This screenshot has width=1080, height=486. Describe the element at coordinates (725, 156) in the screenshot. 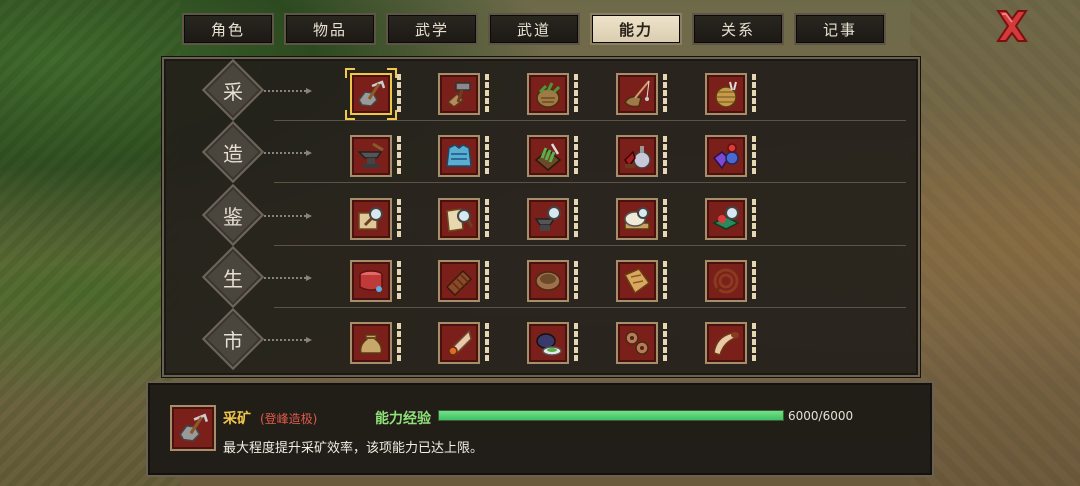

I see `gem-jewel-icon` at that location.